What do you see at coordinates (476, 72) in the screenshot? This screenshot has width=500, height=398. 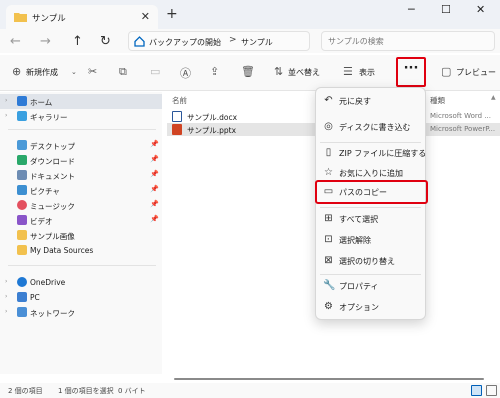 I see `preview-button: プレビュー` at bounding box center [476, 72].